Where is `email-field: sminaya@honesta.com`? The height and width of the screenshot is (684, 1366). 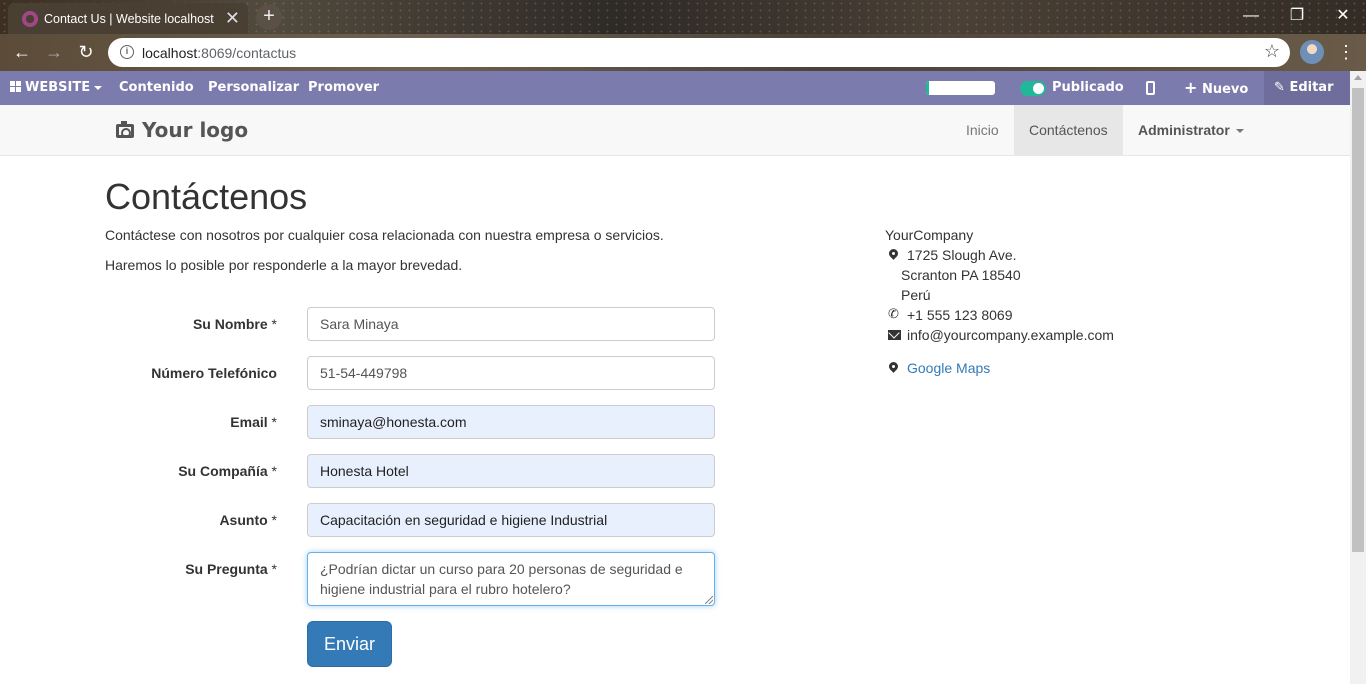 email-field: sminaya@honesta.com is located at coordinates (511, 422).